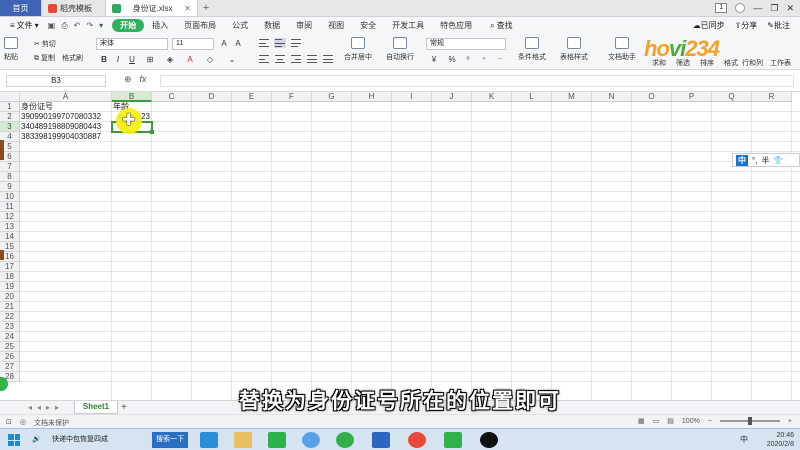 This screenshot has width=800, height=450. I want to click on row-header-27: 27, so click(10, 367).